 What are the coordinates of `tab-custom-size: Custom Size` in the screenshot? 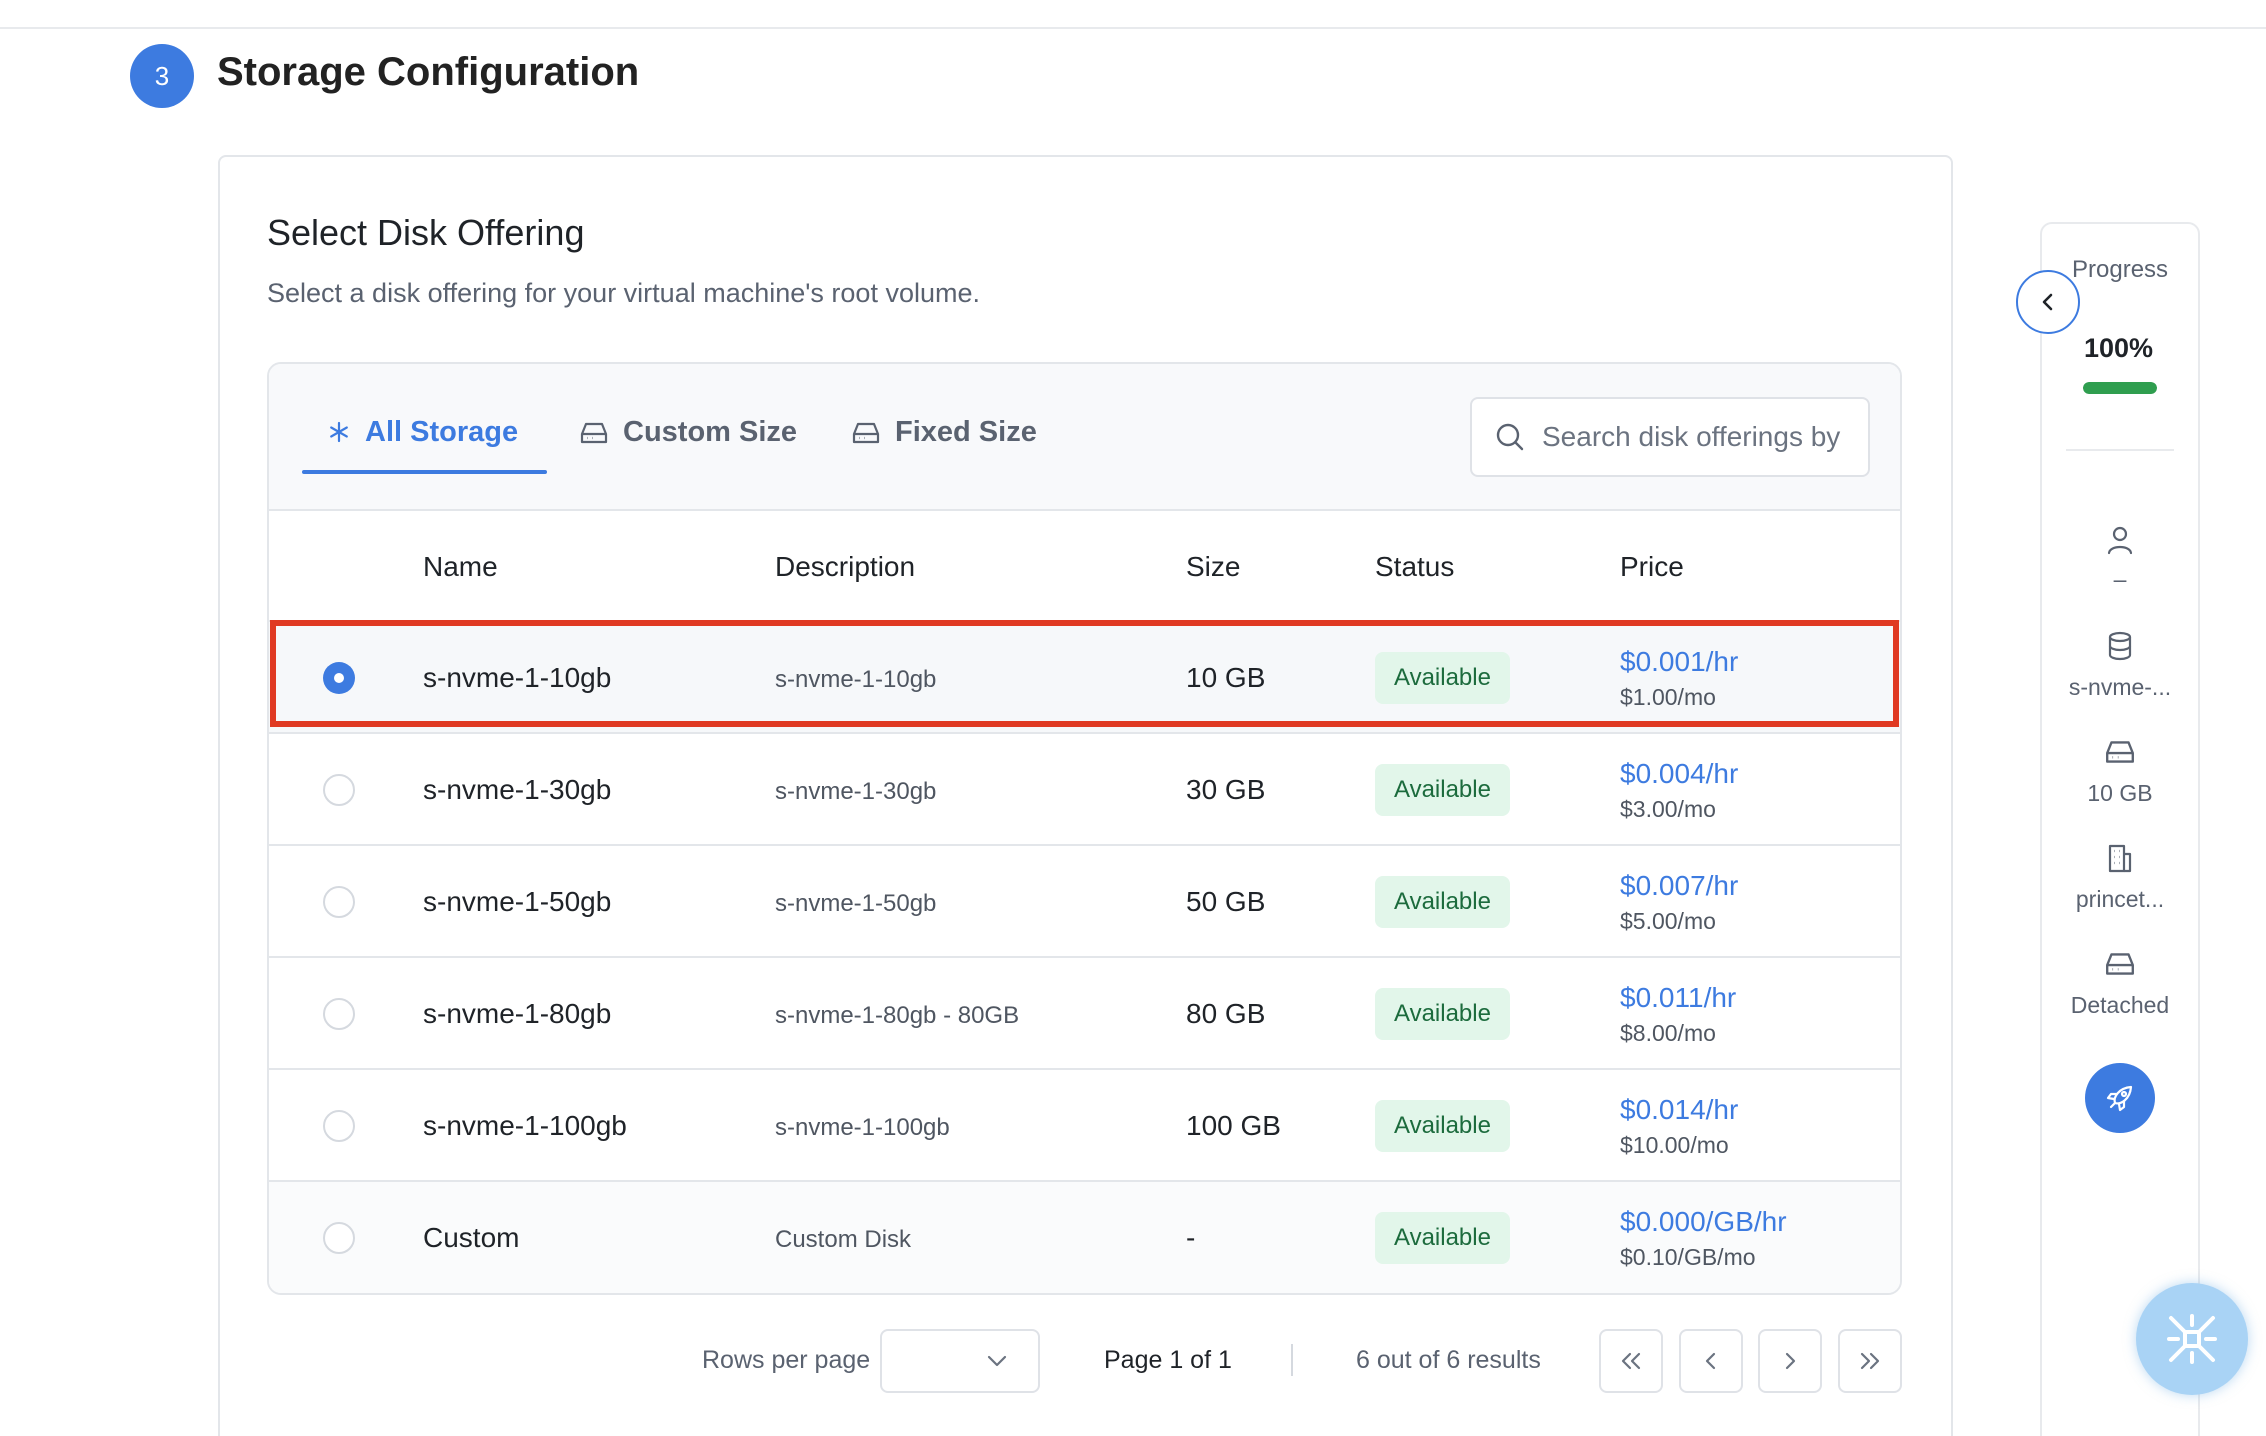 It's located at (688, 446).